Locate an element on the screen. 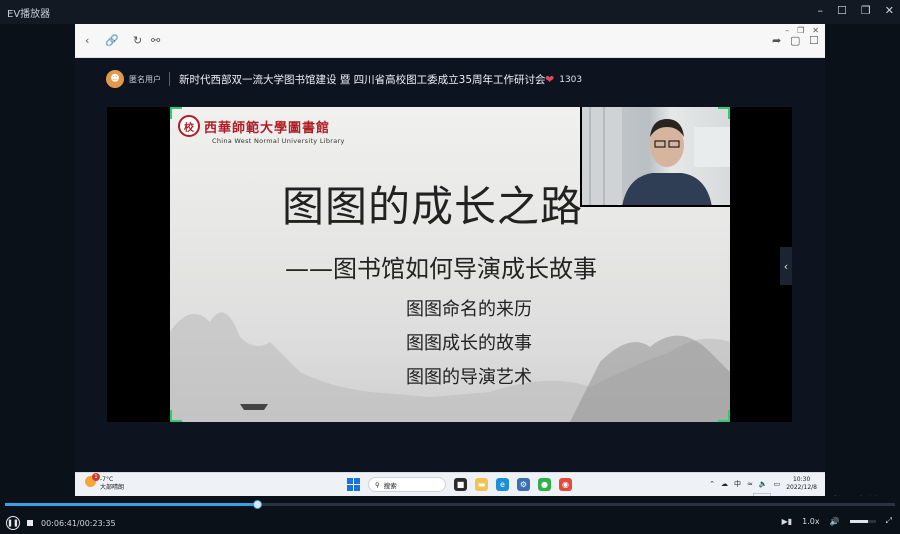  avatar: ☻ is located at coordinates (115, 79).